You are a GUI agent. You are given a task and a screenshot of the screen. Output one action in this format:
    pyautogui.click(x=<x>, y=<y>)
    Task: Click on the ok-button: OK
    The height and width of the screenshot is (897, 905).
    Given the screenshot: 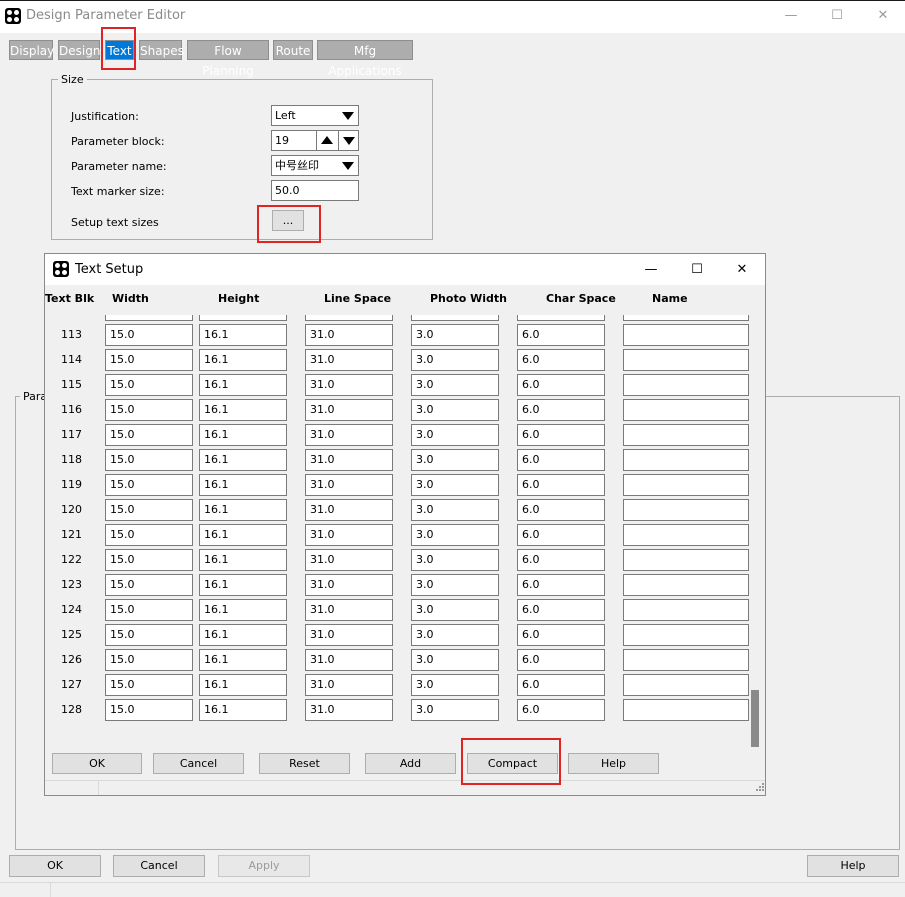 What is the action you would take?
    pyautogui.click(x=55, y=866)
    